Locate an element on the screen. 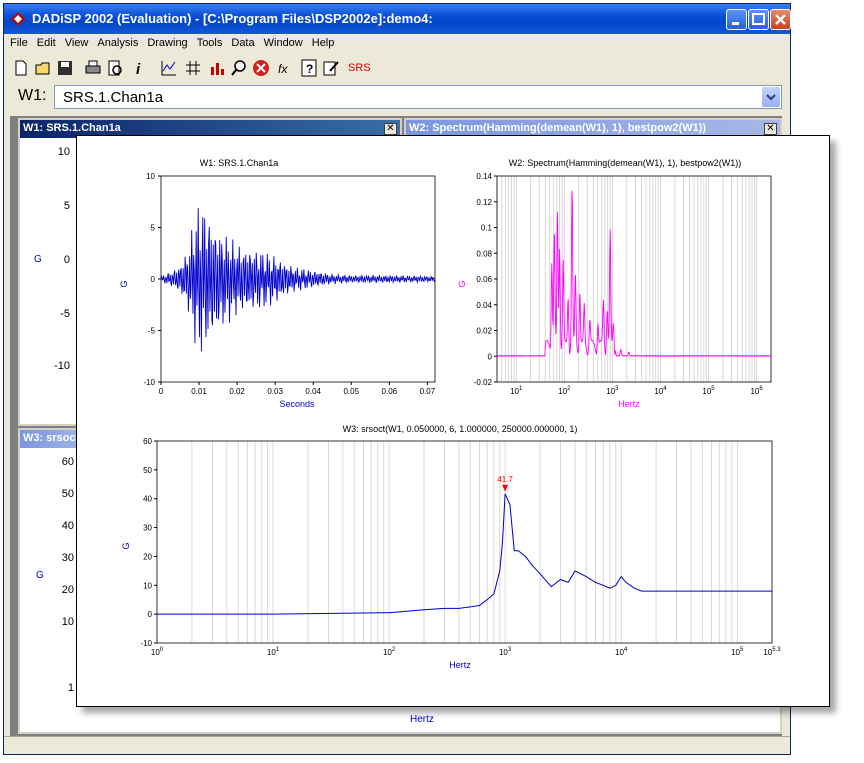 Image resolution: width=864 pixels, height=763 pixels. plot-icon is located at coordinates (169, 68).